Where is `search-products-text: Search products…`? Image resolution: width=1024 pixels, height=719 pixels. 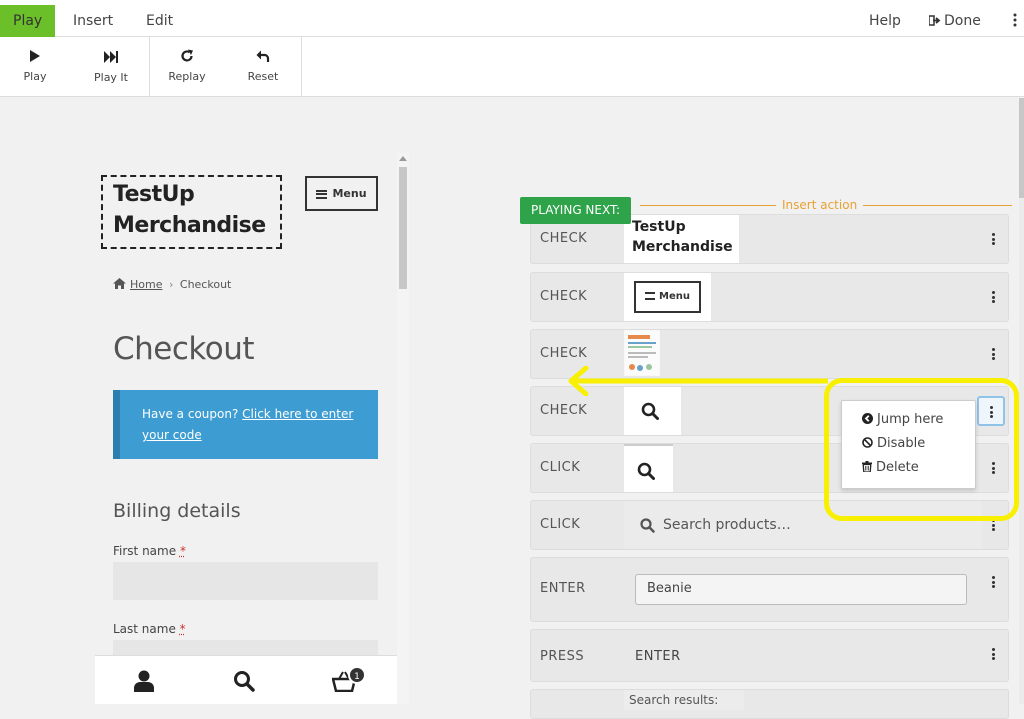 search-products-text: Search products… is located at coordinates (727, 525).